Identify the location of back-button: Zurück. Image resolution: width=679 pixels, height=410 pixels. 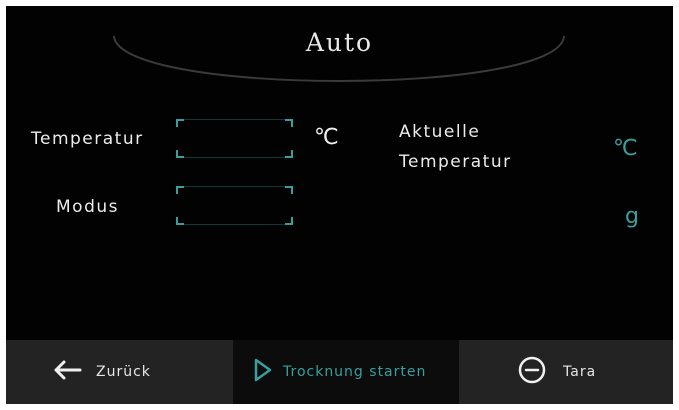
(119, 372).